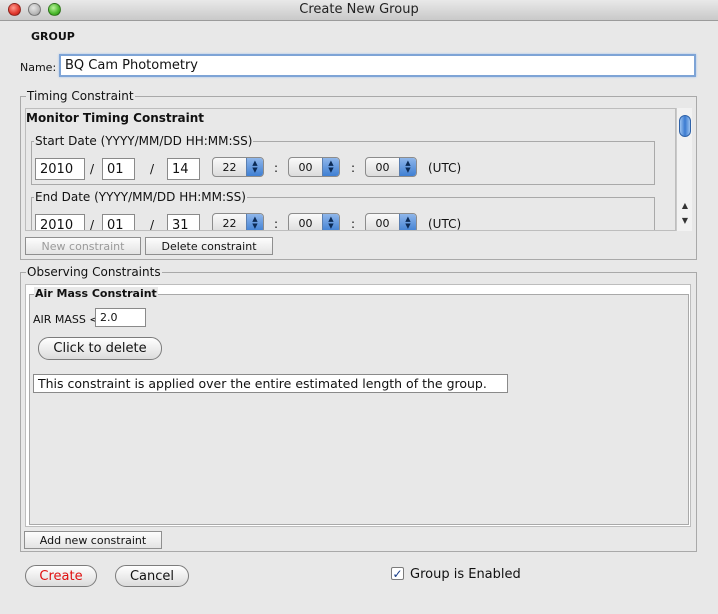  Describe the element at coordinates (96, 293) in the screenshot. I see `air-mass-legend: Air Mass Constraint` at that location.